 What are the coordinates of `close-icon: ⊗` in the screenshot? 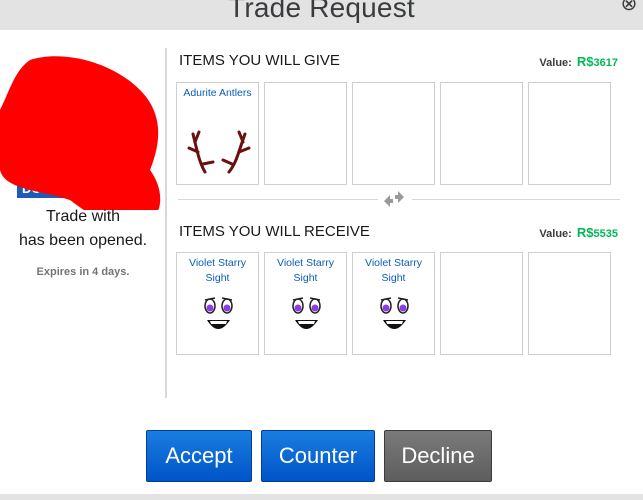 It's located at (629, 7).